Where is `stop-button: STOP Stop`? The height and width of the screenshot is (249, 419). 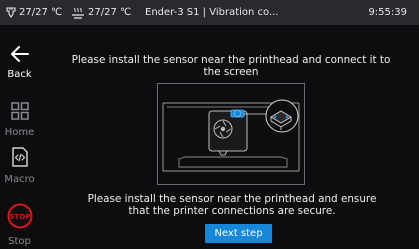
stop-button: STOP Stop is located at coordinates (19, 225).